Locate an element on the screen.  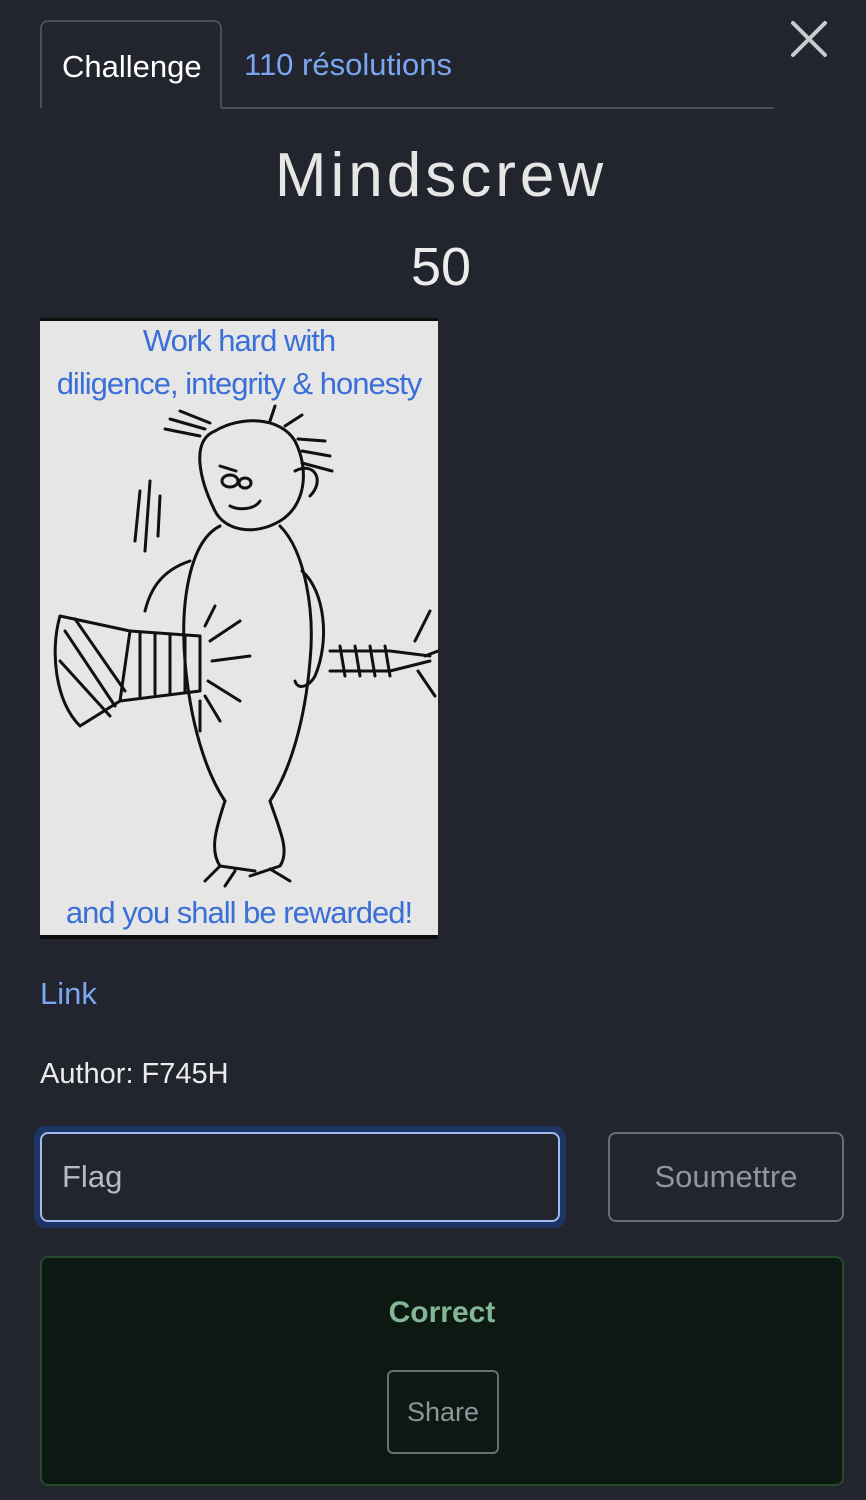
image-caption-line-1: Work hard with is located at coordinates (239, 340).